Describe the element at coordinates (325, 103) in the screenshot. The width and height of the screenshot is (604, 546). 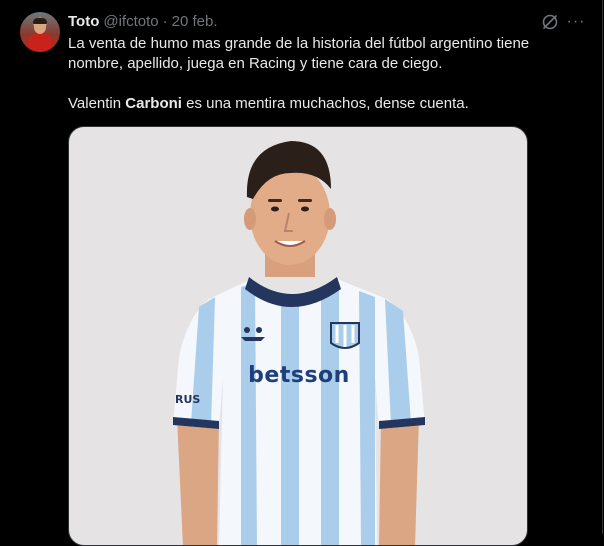
I see `tweet-text-post: es una mentira muchachos, dense cuenta.` at that location.